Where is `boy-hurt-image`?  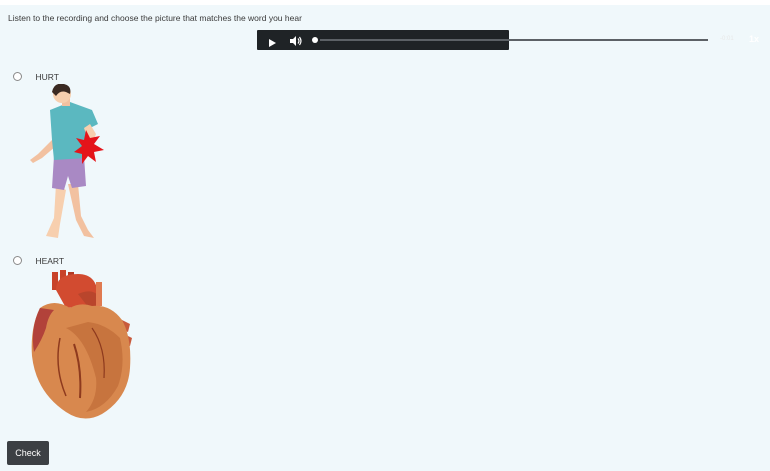 boy-hurt-image is located at coordinates (67, 164).